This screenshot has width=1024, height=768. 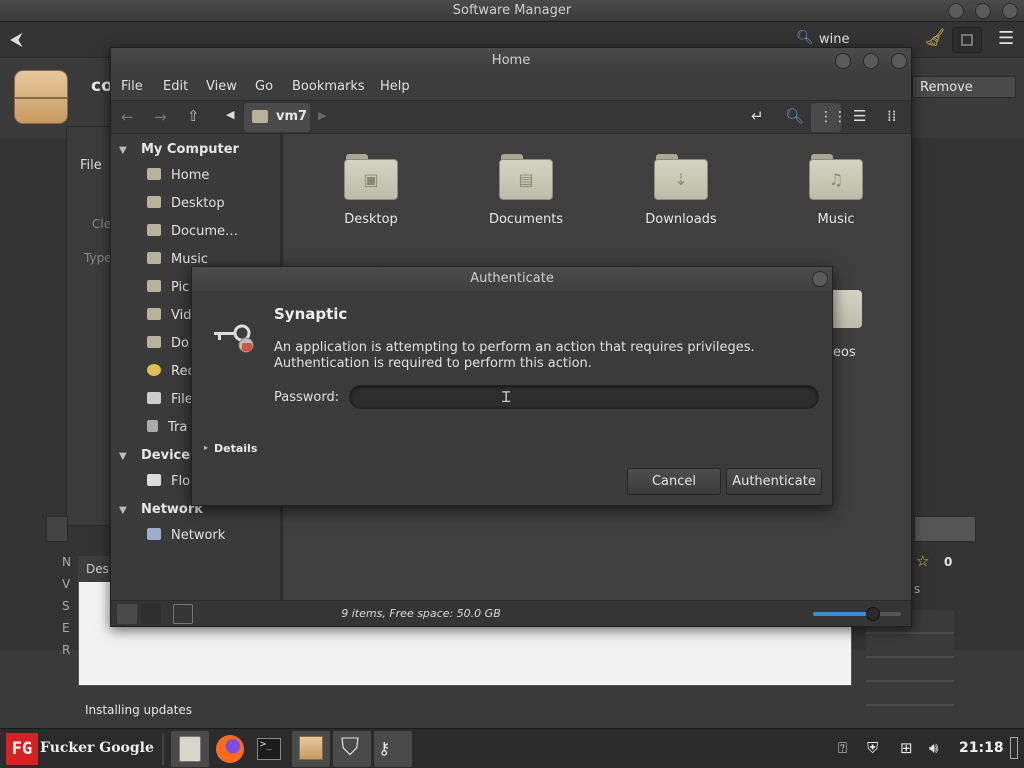 I want to click on icon-view-button: ⋮⋮, so click(x=829, y=117).